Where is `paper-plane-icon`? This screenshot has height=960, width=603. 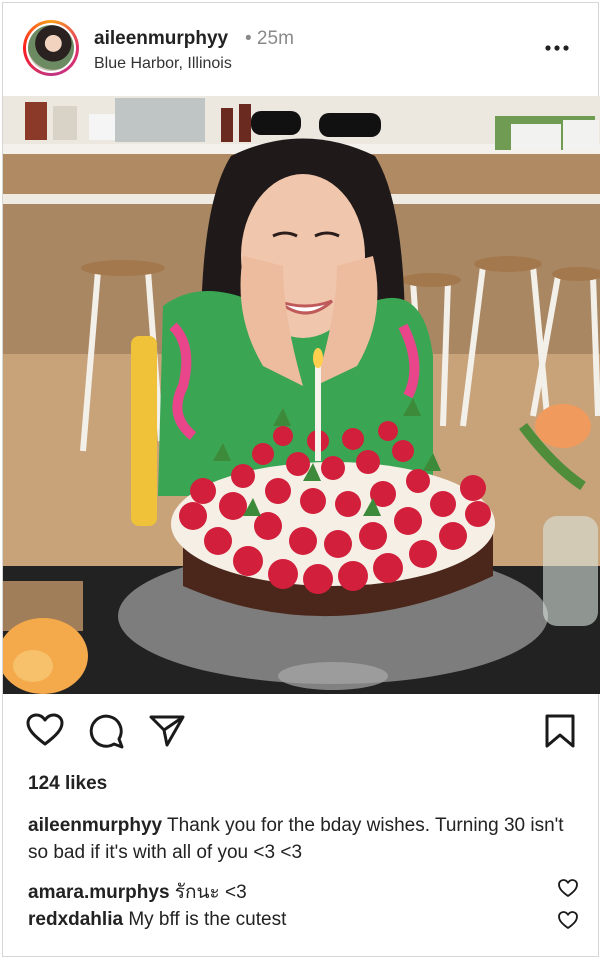
paper-plane-icon is located at coordinates (167, 731).